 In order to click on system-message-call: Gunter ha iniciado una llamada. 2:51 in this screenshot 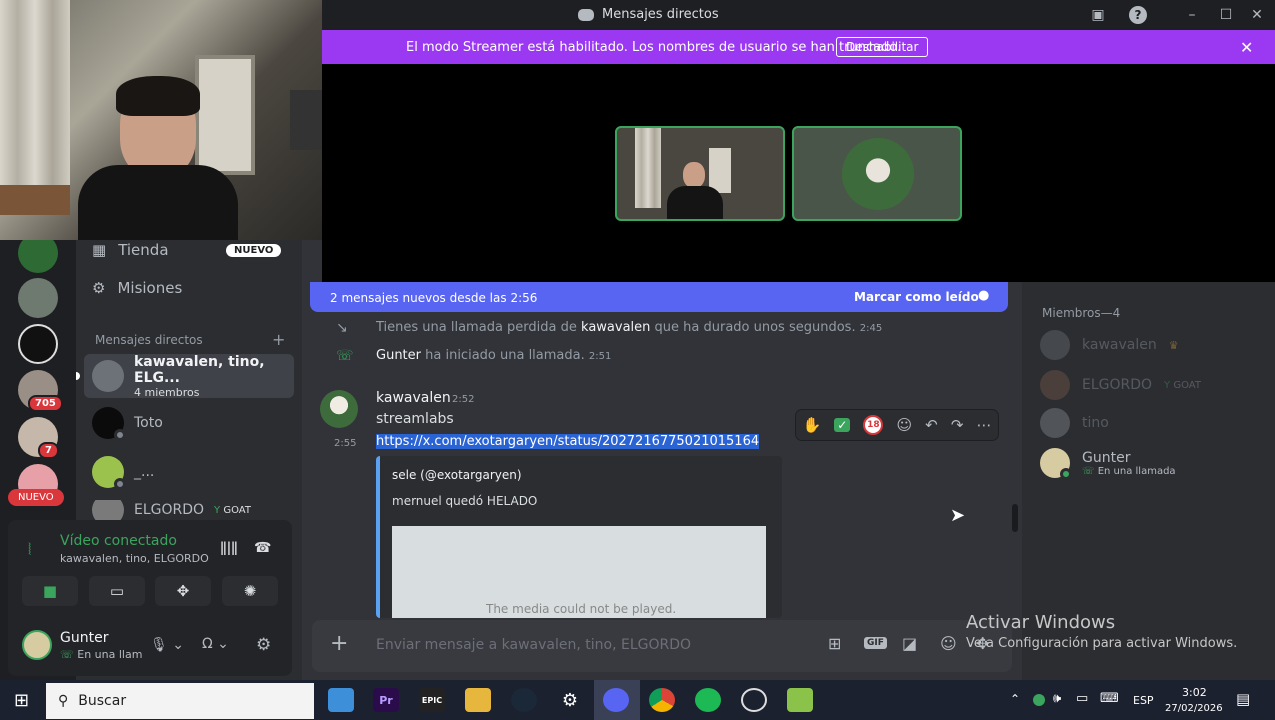, I will do `click(494, 355)`.